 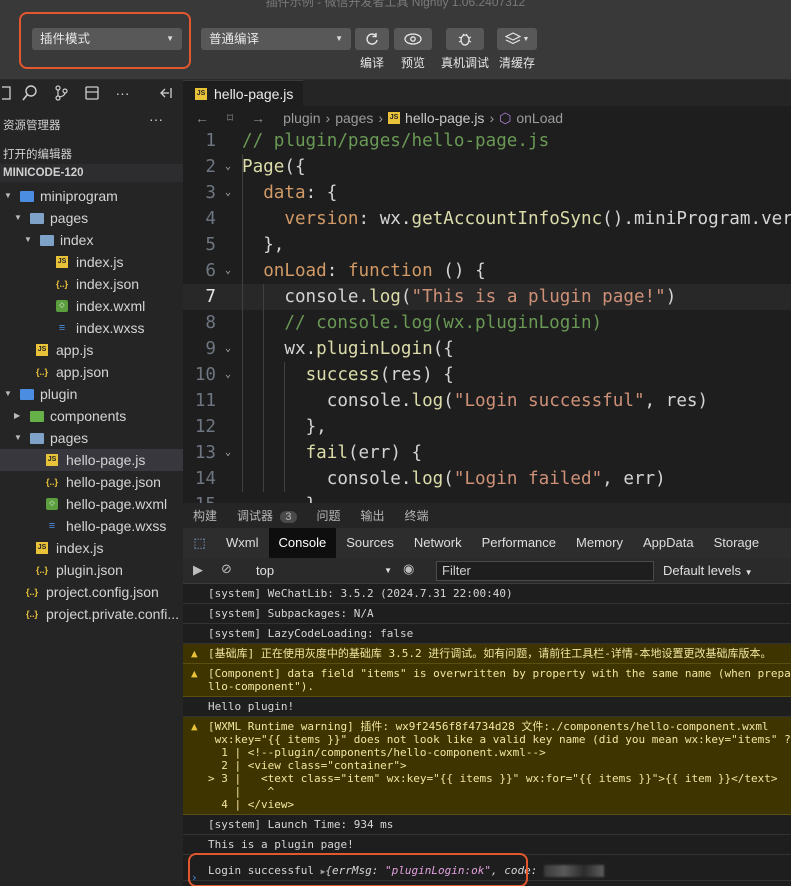 I want to click on breadcrumb-pages: pages, so click(x=354, y=118).